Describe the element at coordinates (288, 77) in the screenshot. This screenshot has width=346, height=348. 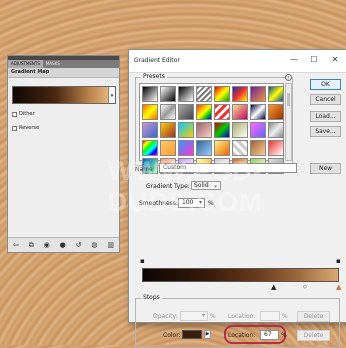
I see `presets-menu-icon: ›` at that location.